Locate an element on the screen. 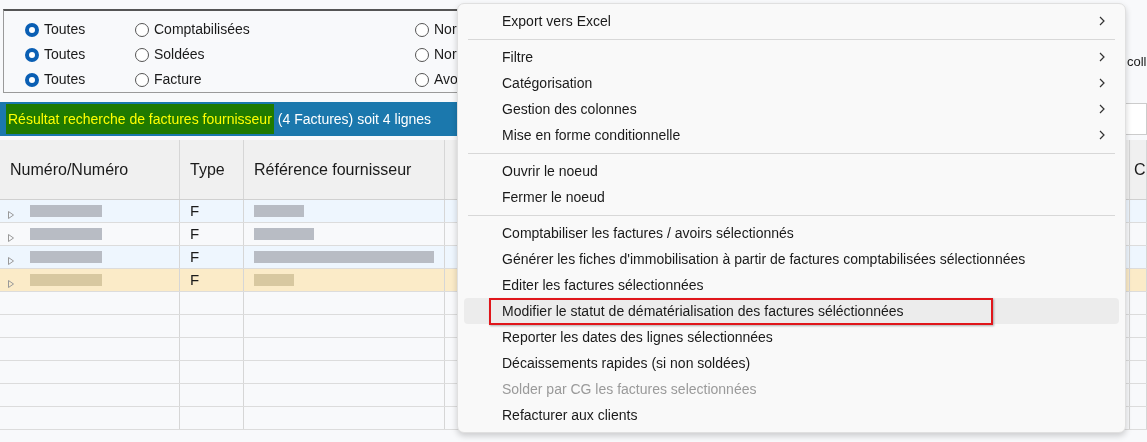 This screenshot has height=442, width=1147. menu-item: Export vers Excel is located at coordinates (791, 21).